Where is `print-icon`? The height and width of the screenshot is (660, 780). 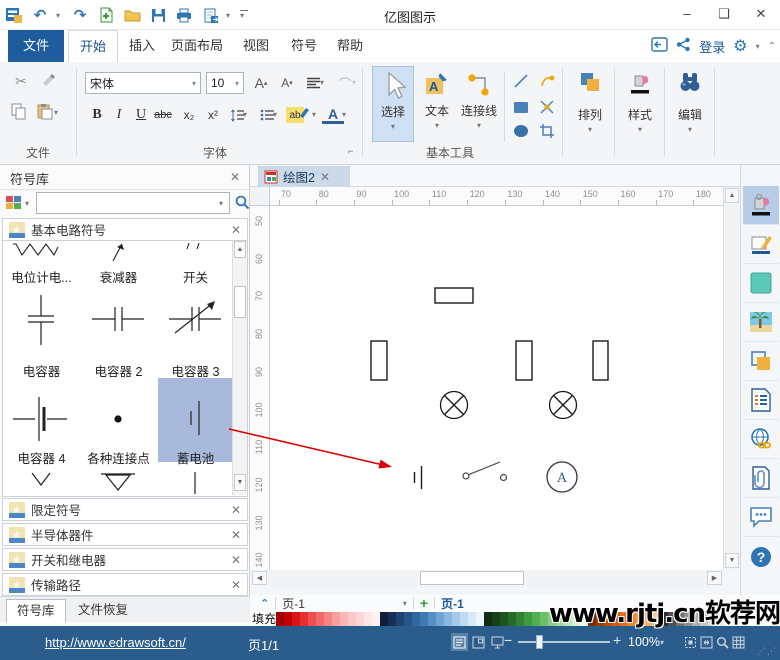 print-icon is located at coordinates (184, 15).